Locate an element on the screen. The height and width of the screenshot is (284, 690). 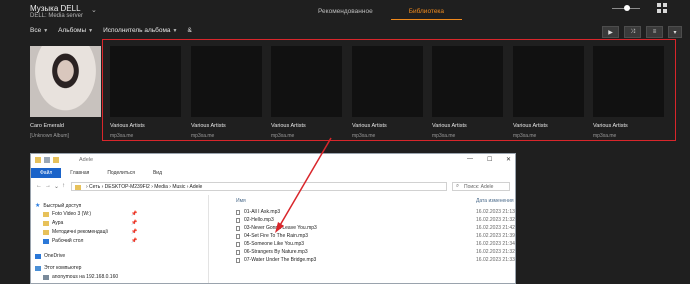
close-button: ✕ is located at coordinates (508, 159).